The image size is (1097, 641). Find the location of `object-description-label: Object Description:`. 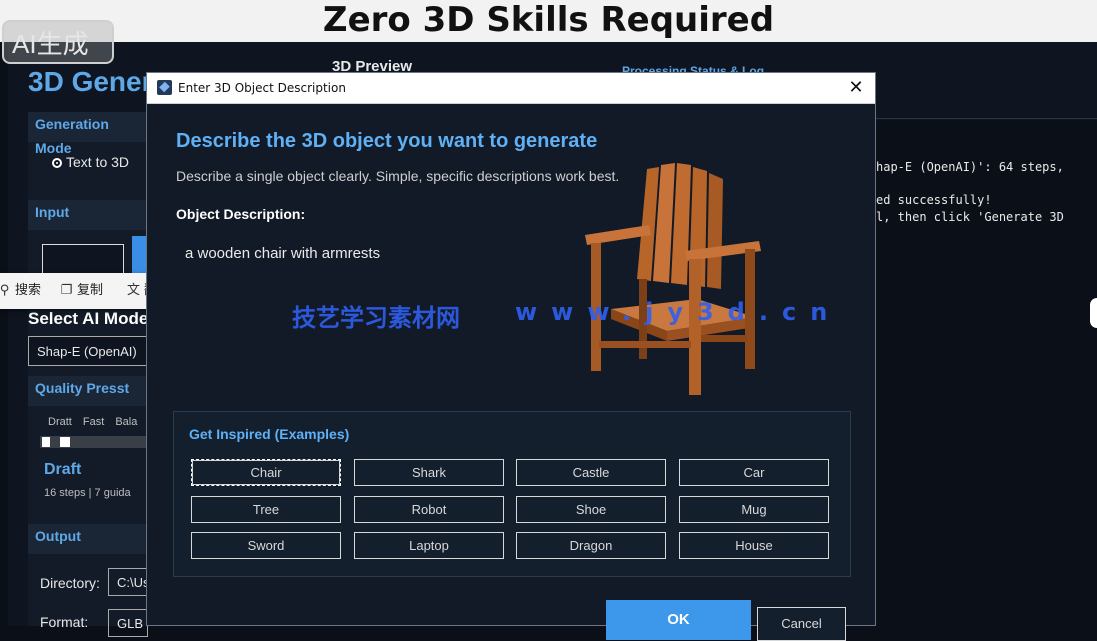

object-description-label: Object Description: is located at coordinates (241, 214).